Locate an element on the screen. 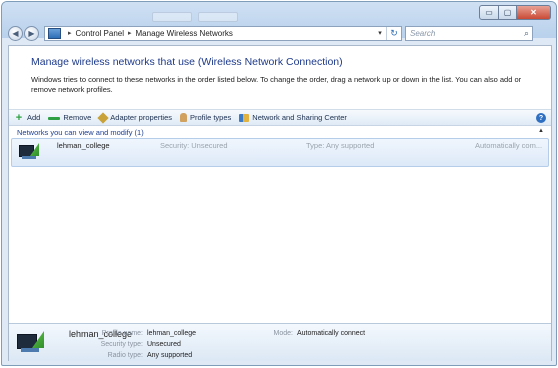 The image size is (558, 368). network-security: Security: Unsecured is located at coordinates (194, 145).